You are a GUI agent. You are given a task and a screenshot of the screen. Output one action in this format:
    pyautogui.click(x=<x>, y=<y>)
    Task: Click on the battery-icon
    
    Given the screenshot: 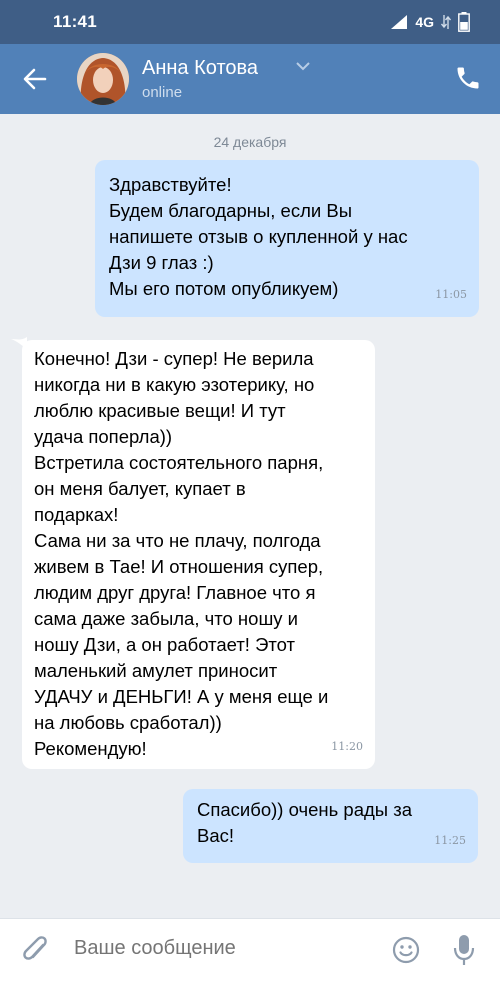 What is the action you would take?
    pyautogui.click(x=464, y=22)
    